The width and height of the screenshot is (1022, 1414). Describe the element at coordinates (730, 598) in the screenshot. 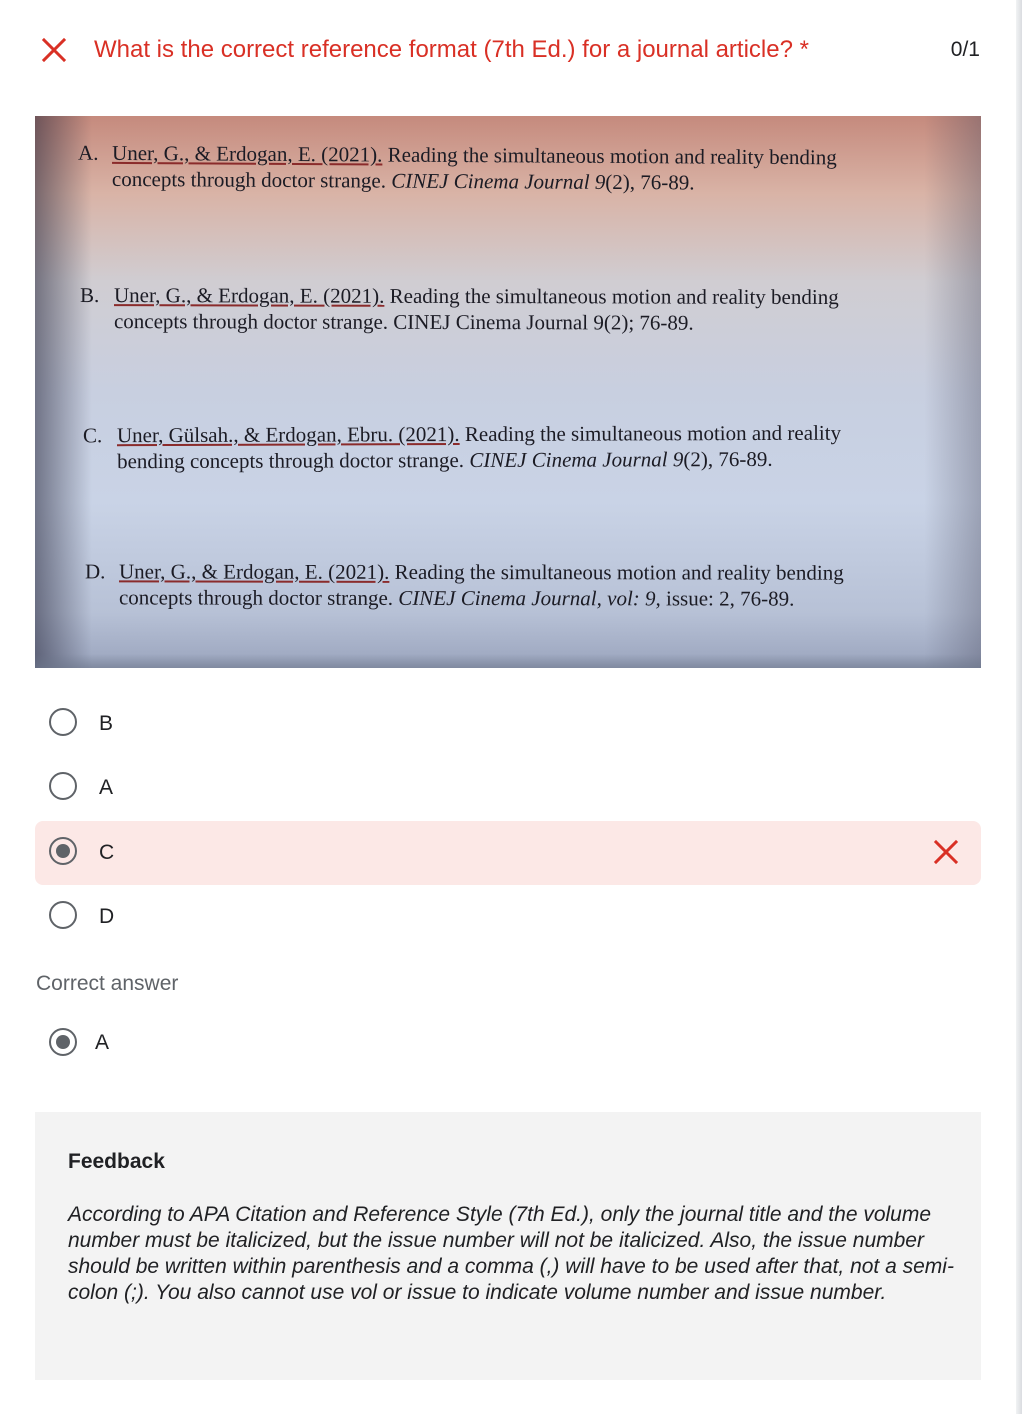

I see `reference-issue: issue: 2, 76-89.` at that location.